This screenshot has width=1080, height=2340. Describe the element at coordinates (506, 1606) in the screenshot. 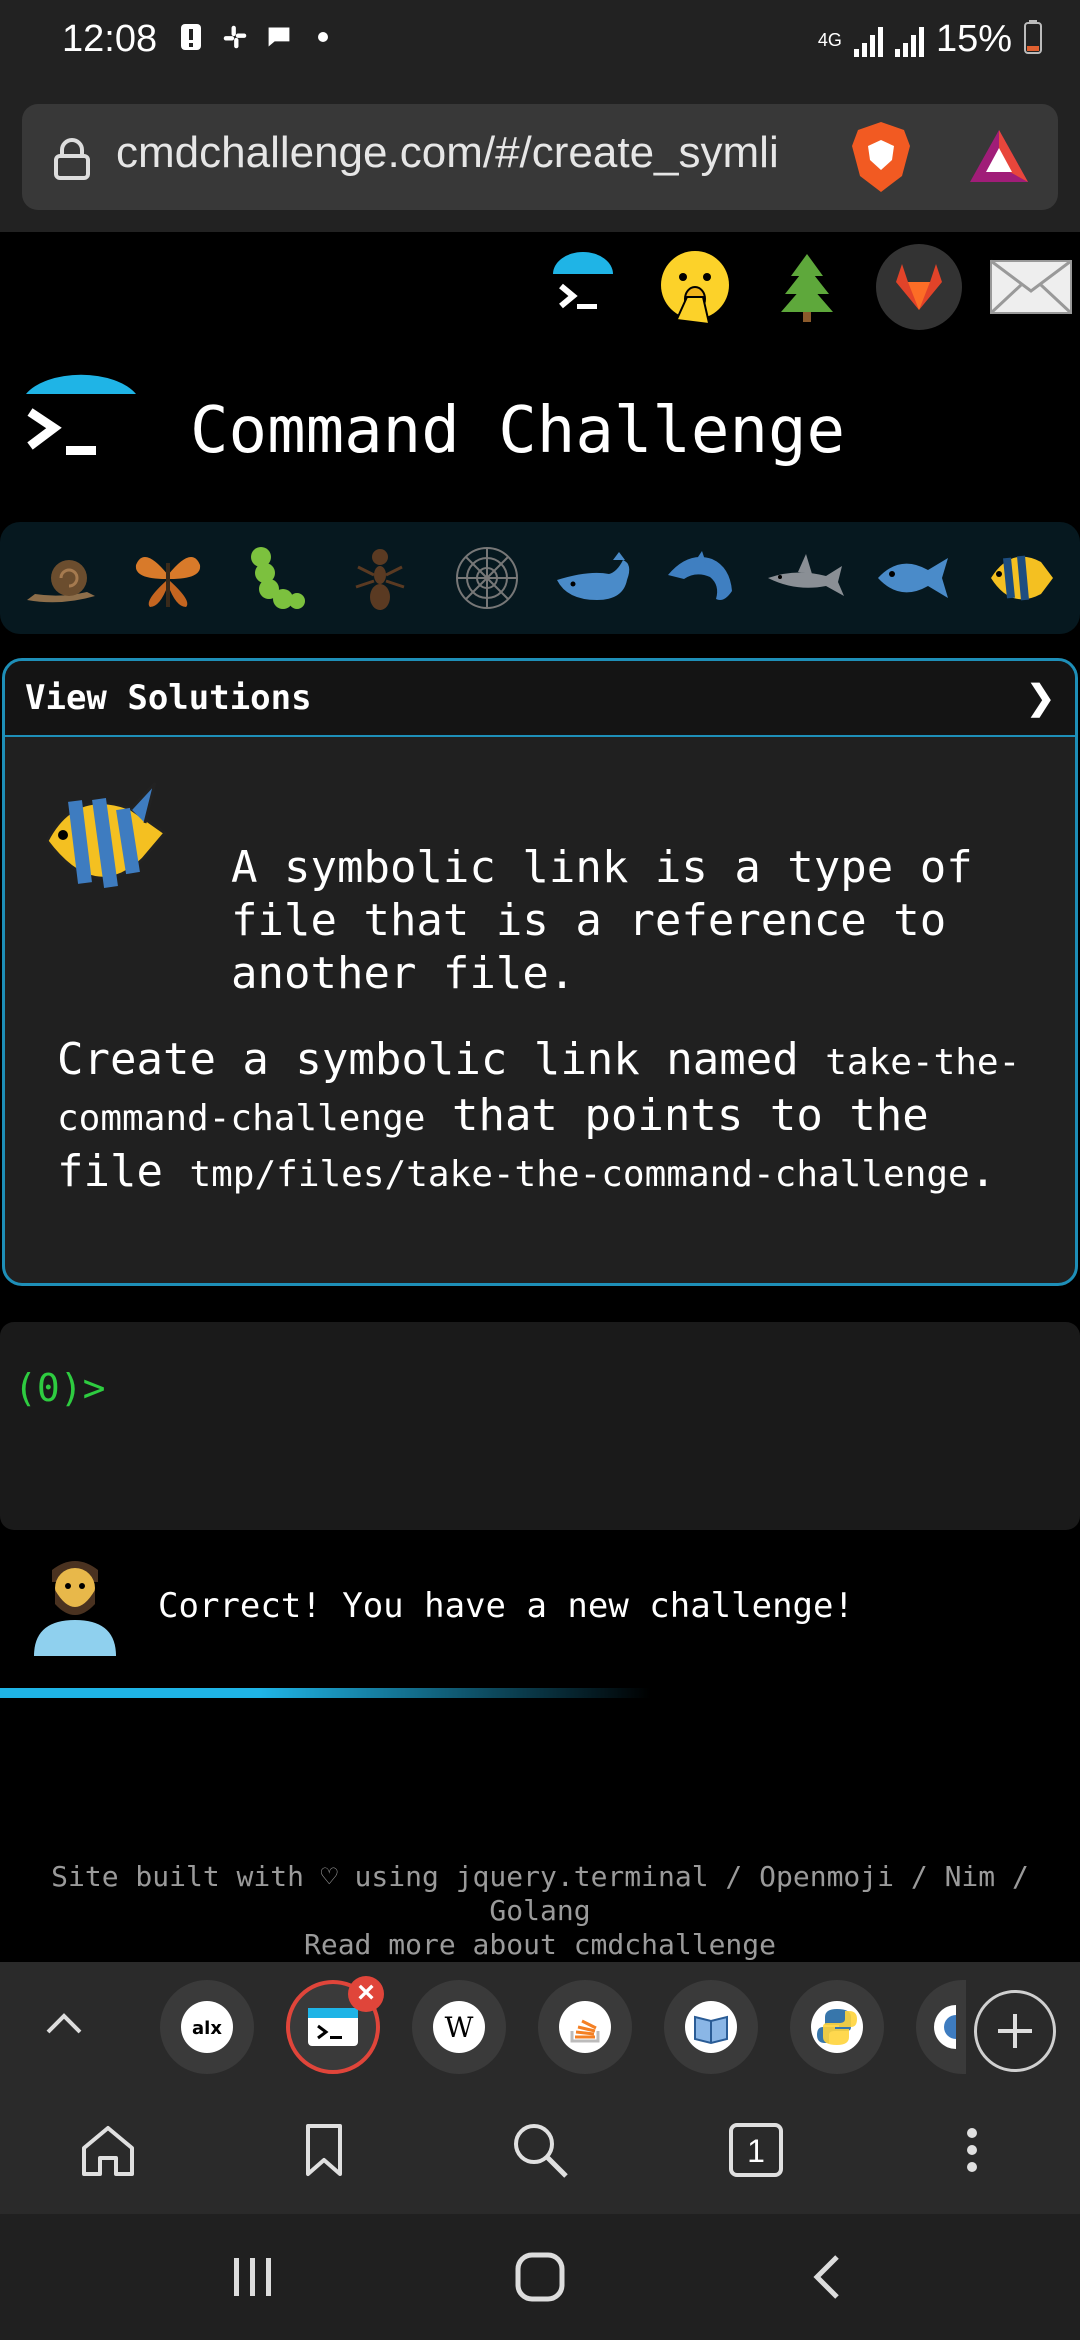

I see `feedback-message: Correct! You have a new challenge!` at that location.